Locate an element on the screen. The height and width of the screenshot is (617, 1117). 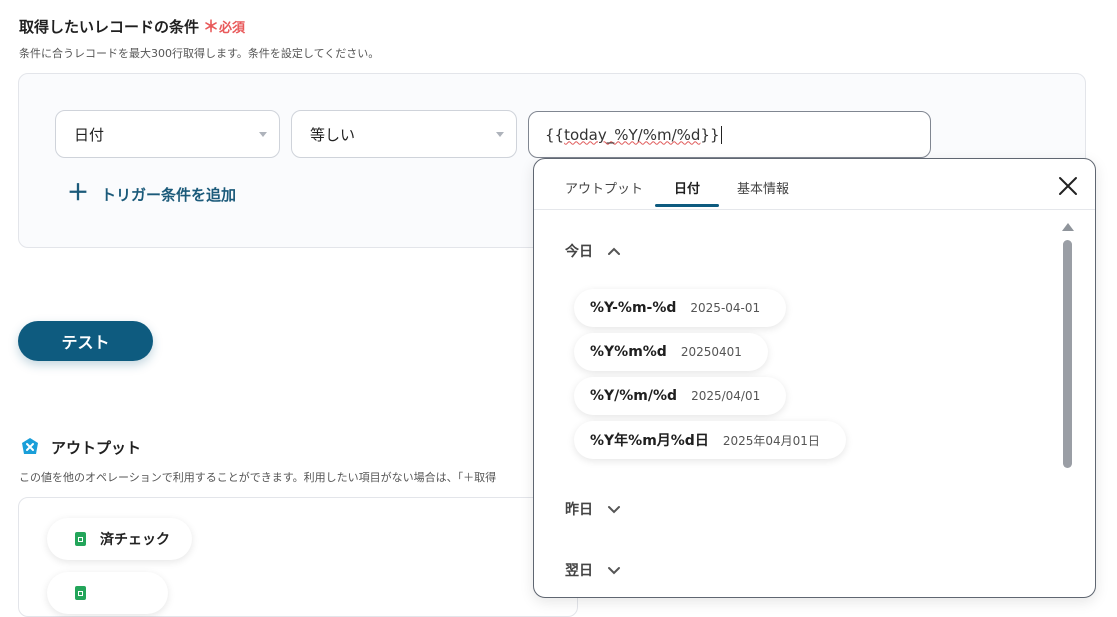
output-item: 済チェック is located at coordinates (119, 539).